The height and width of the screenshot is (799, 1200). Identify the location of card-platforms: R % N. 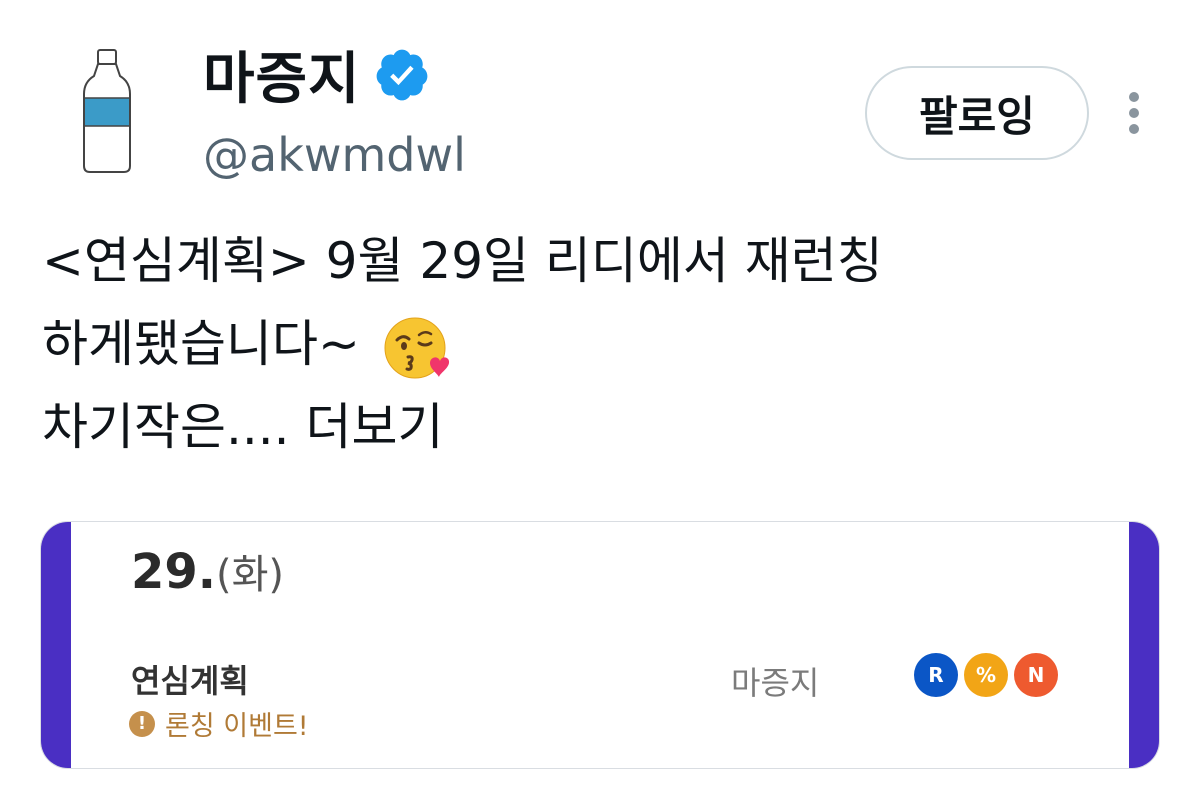
(986, 675).